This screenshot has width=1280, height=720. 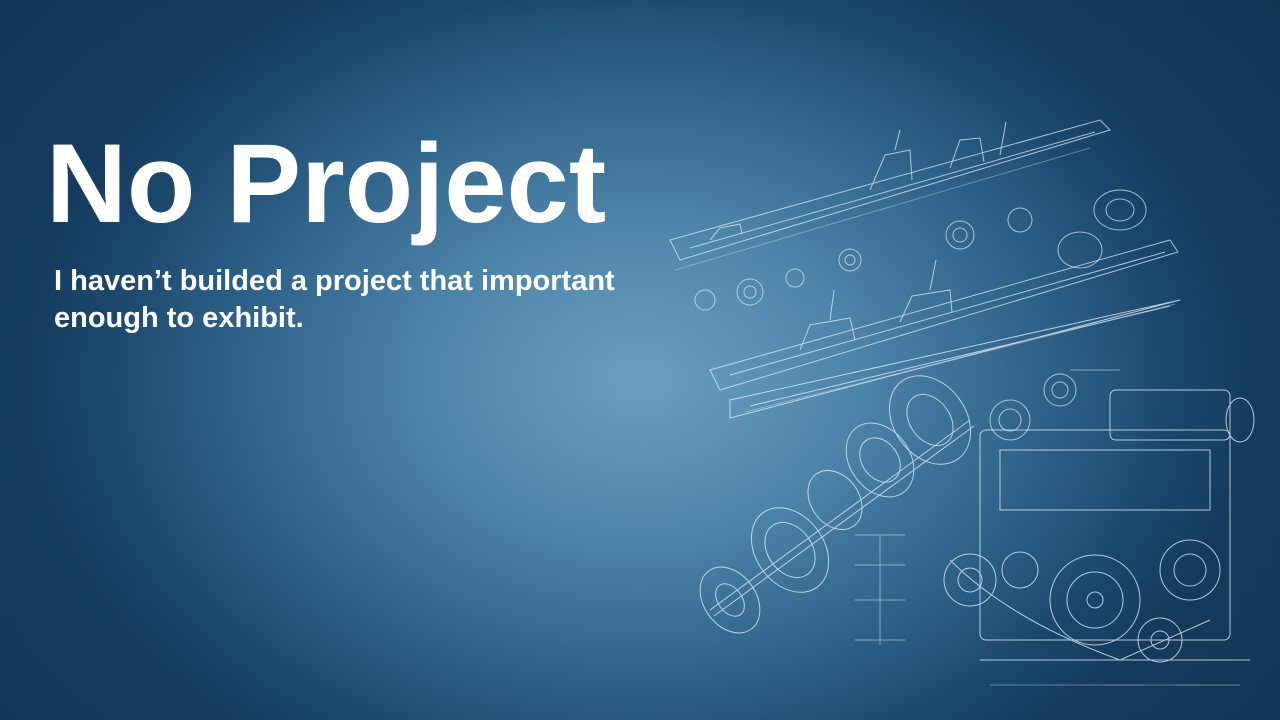 I want to click on engine-block-drawing, so click(x=1099, y=537).